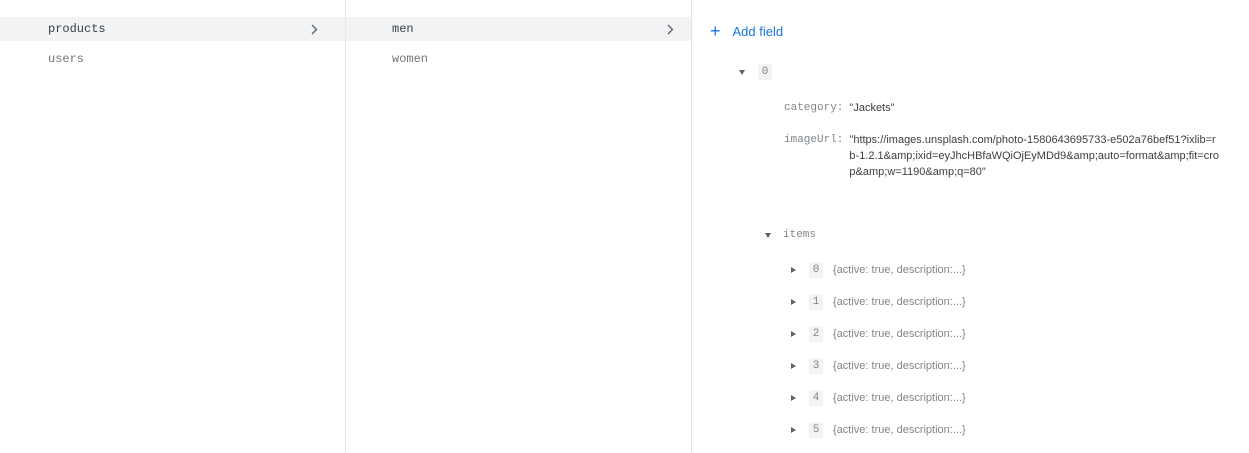  What do you see at coordinates (403, 29) in the screenshot?
I see `document-label: men` at bounding box center [403, 29].